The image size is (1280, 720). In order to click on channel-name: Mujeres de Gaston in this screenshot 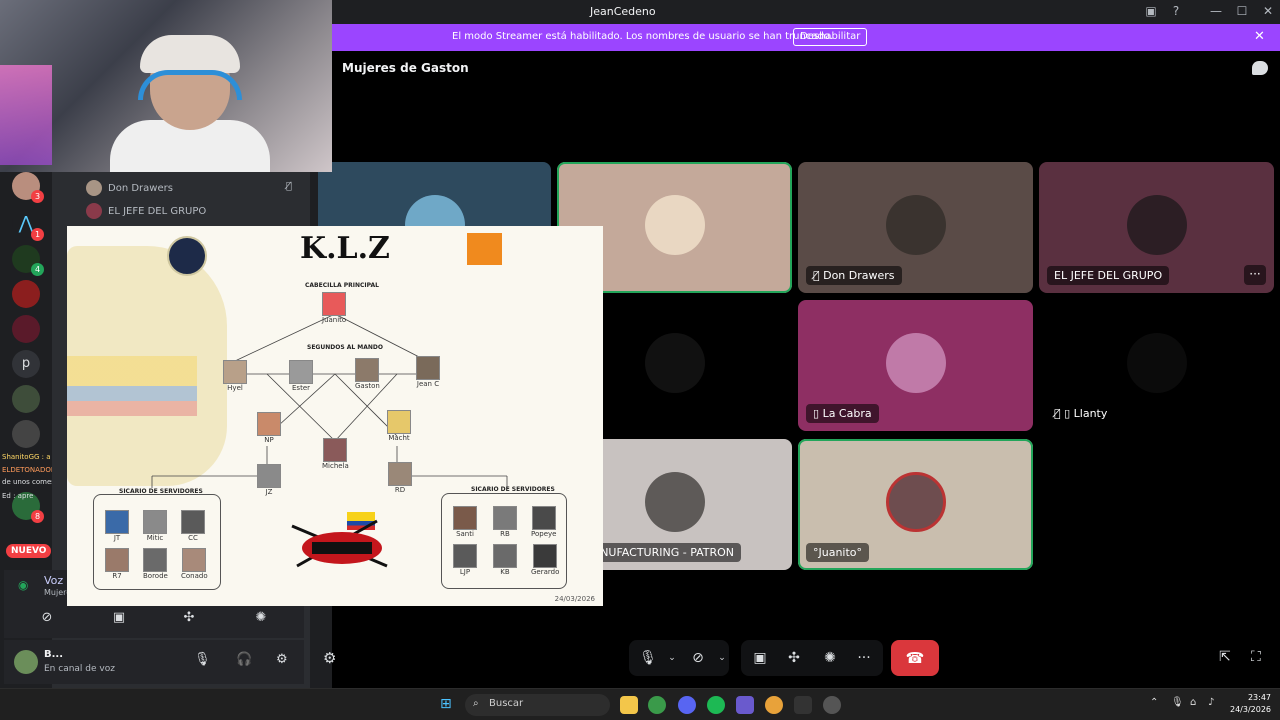, I will do `click(405, 68)`.